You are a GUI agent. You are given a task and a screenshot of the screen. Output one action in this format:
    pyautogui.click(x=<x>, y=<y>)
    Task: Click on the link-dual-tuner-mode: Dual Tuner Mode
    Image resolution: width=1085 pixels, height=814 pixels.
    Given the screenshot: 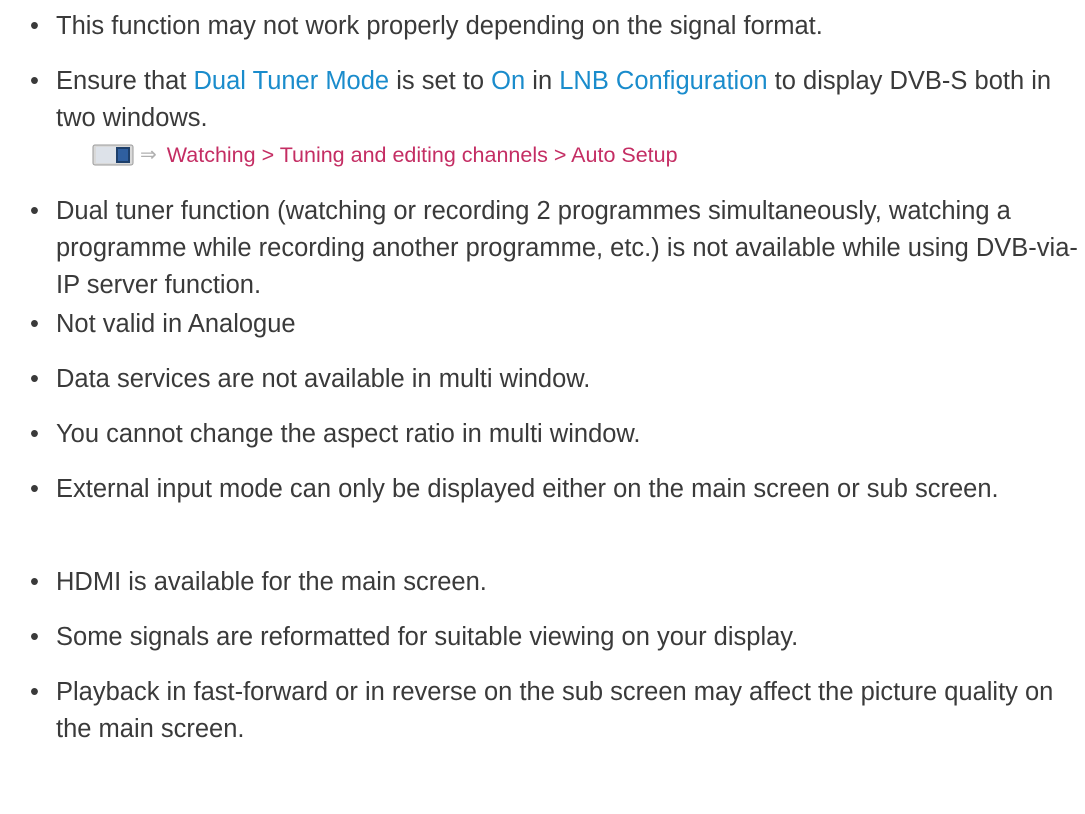 What is the action you would take?
    pyautogui.click(x=292, y=81)
    